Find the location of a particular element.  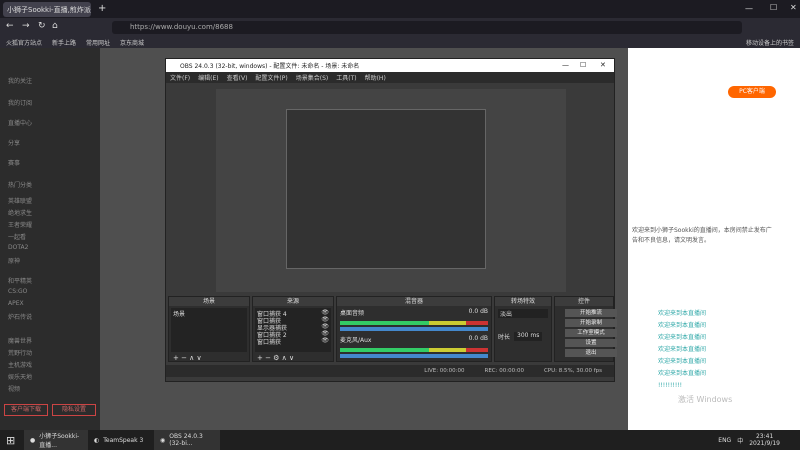

transitions-header: 转场特效 is located at coordinates (523, 301).